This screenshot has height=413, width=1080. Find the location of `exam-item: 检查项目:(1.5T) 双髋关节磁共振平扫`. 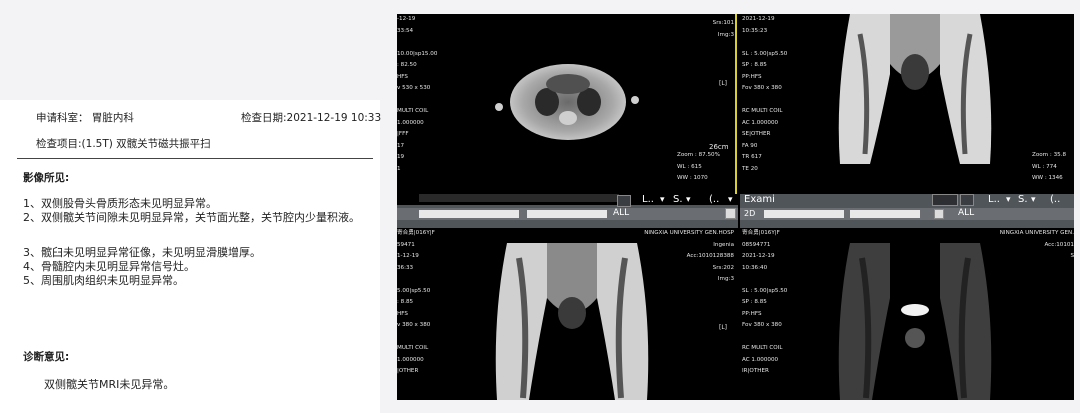

exam-item: 检查项目:(1.5T) 双髋关节磁共振平扫 is located at coordinates (123, 144).